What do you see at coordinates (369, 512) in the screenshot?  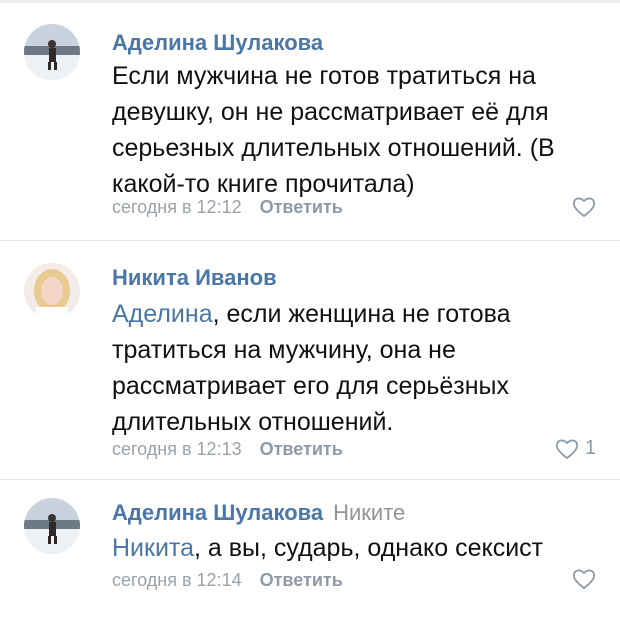 I see `reply-to-link: Никите` at bounding box center [369, 512].